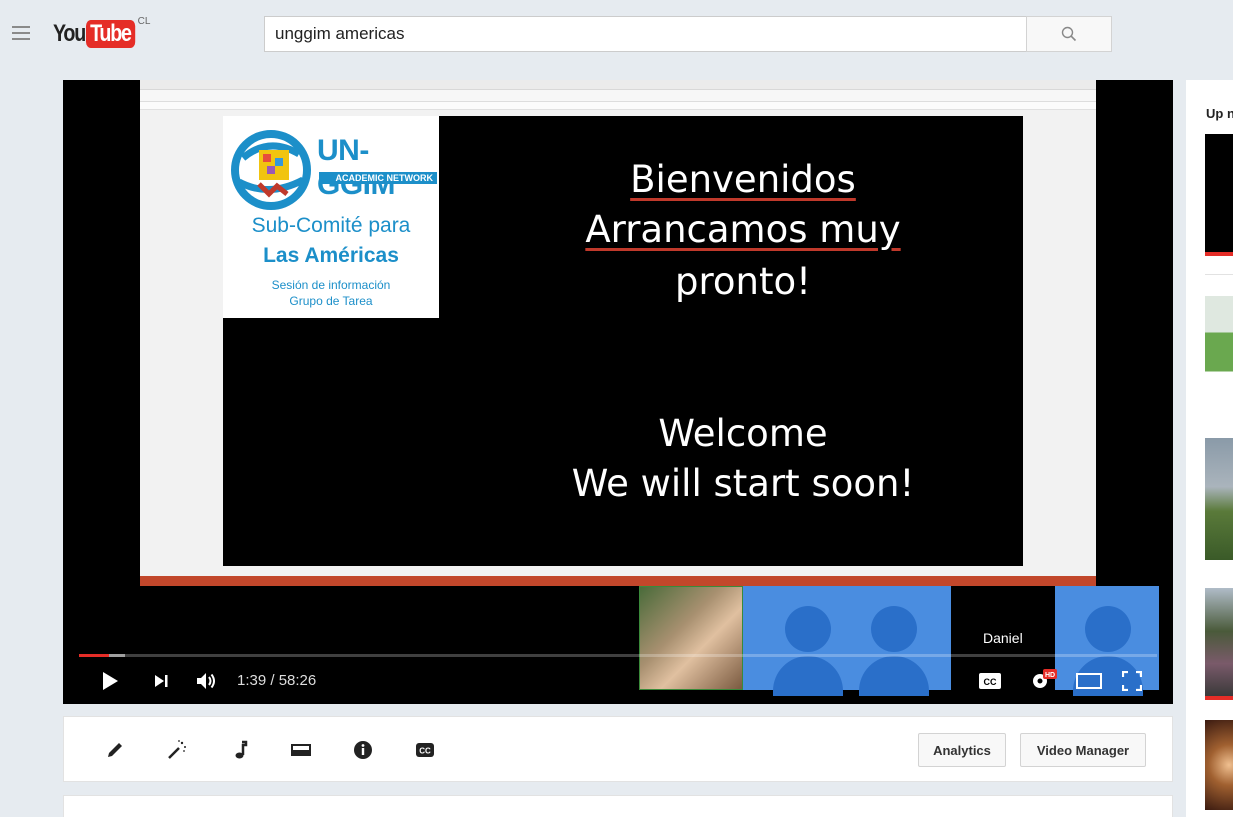 The image size is (1233, 817). I want to click on creator-edit-toolbar: CC Analytics Video Manager, so click(618, 749).